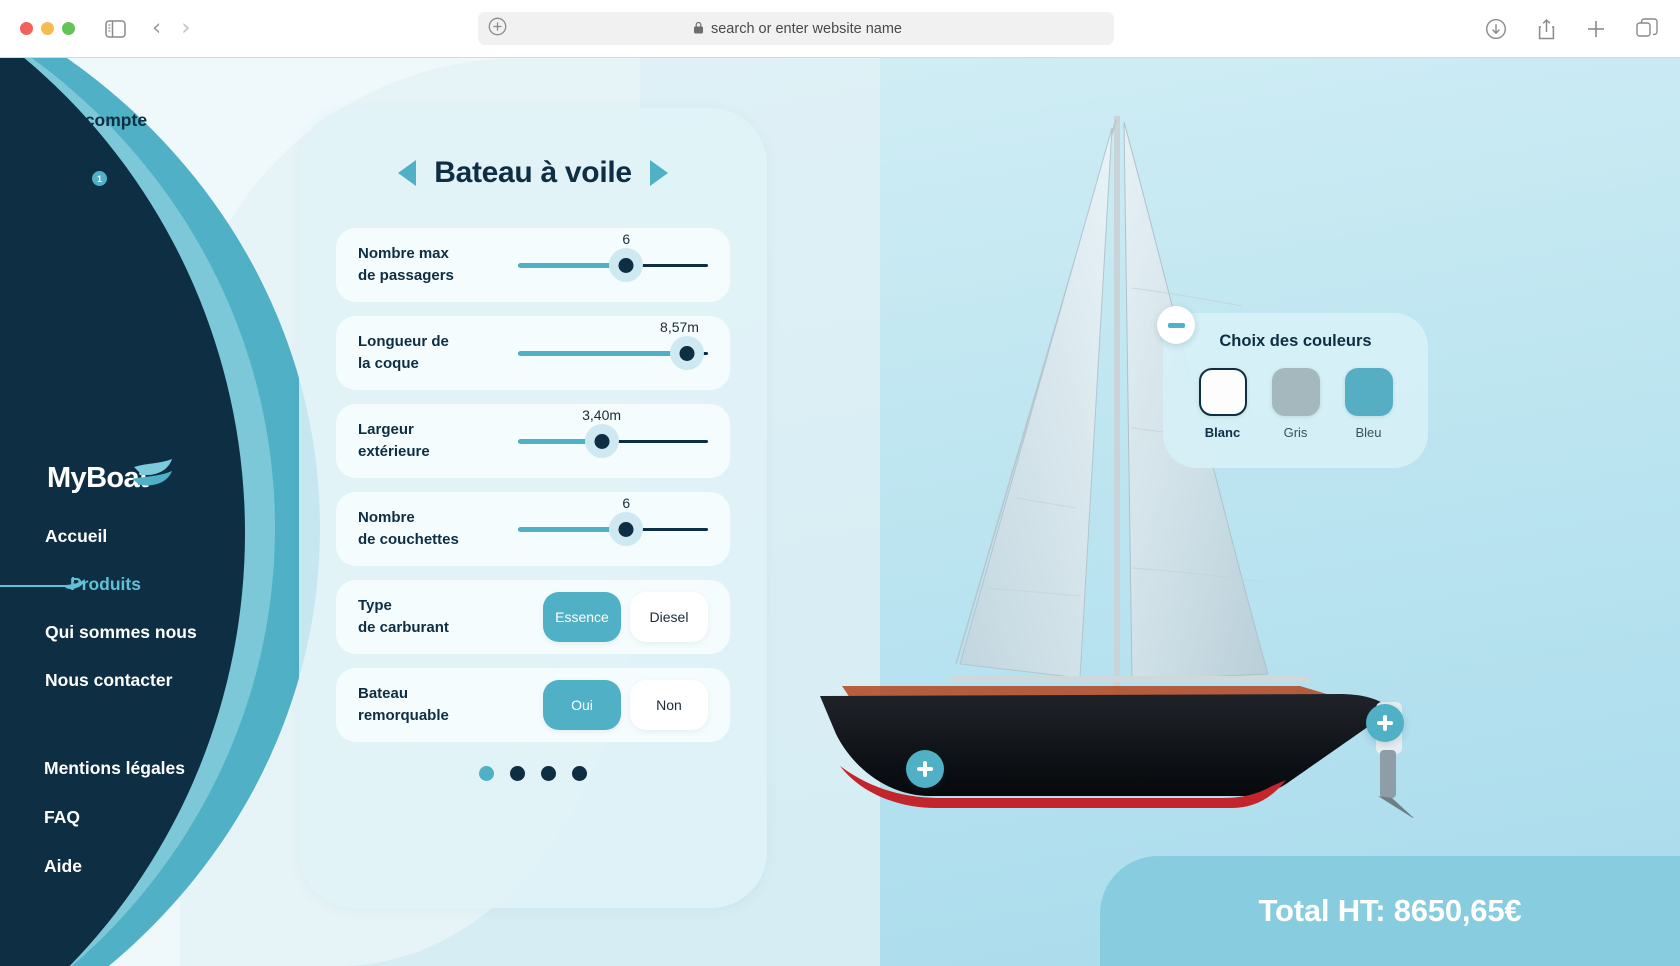 The width and height of the screenshot is (1680, 966). Describe the element at coordinates (408, 528) in the screenshot. I see `option-label: Nombre de couchettes` at that location.